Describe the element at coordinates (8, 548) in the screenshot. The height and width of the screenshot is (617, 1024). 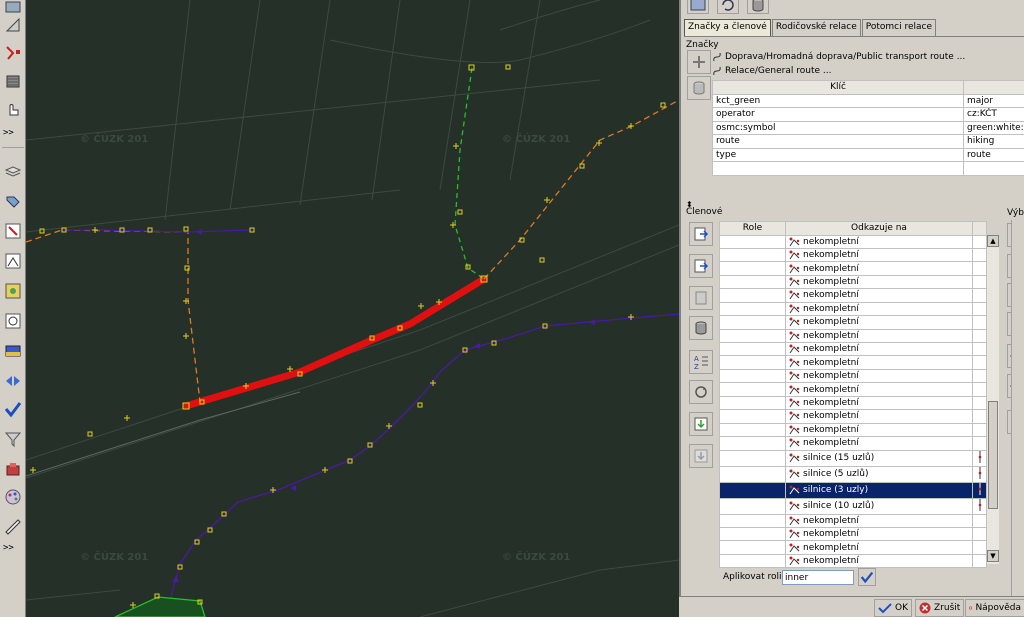
I see `more-tools-2-icon: >>` at that location.